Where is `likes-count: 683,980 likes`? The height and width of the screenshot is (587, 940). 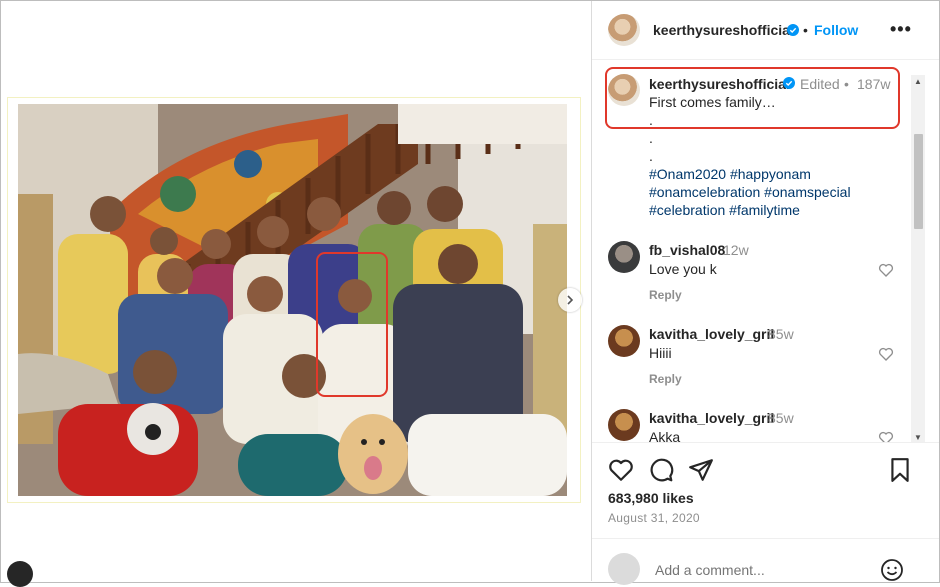
likes-count: 683,980 likes is located at coordinates (651, 498).